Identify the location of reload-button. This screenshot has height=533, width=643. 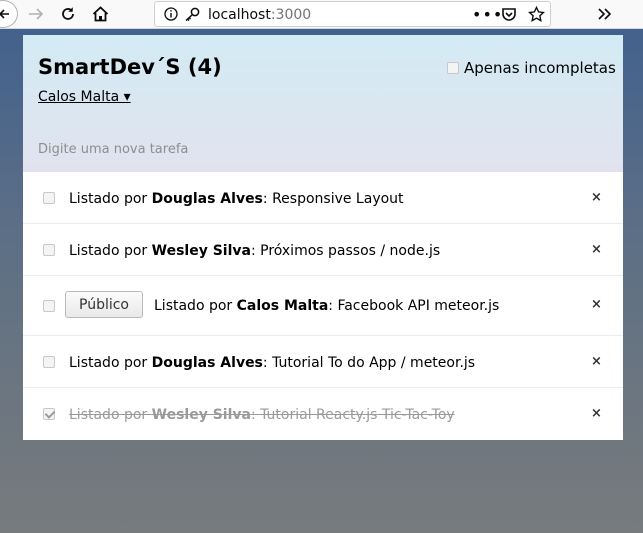
(68, 14).